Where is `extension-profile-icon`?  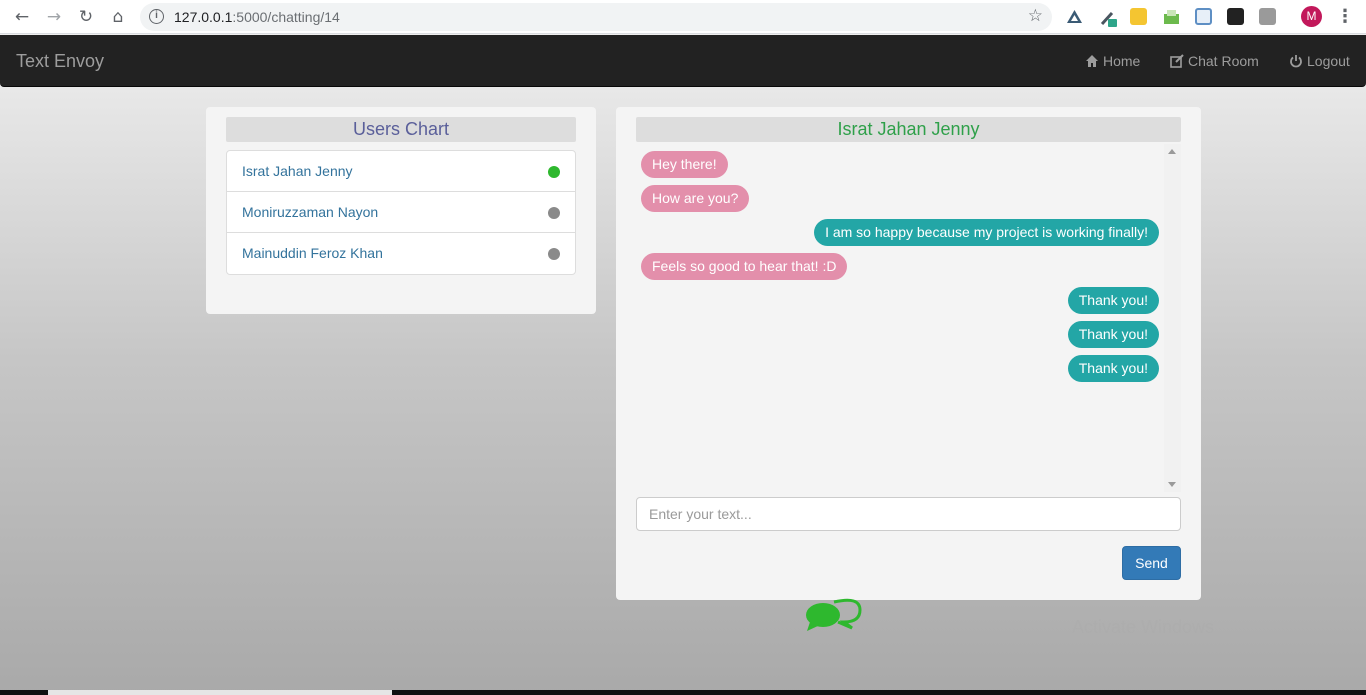
extension-profile-icon is located at coordinates (1267, 16).